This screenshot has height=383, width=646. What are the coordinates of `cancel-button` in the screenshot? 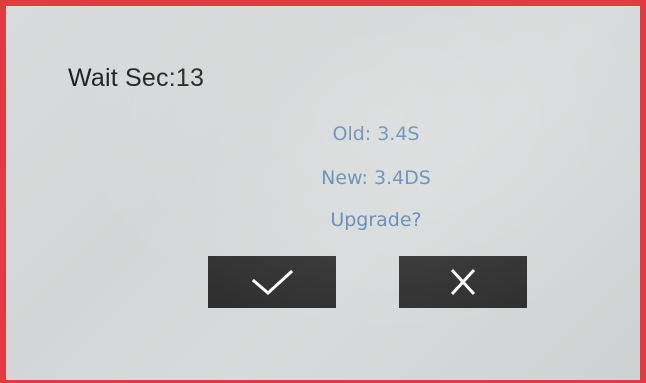 It's located at (463, 282).